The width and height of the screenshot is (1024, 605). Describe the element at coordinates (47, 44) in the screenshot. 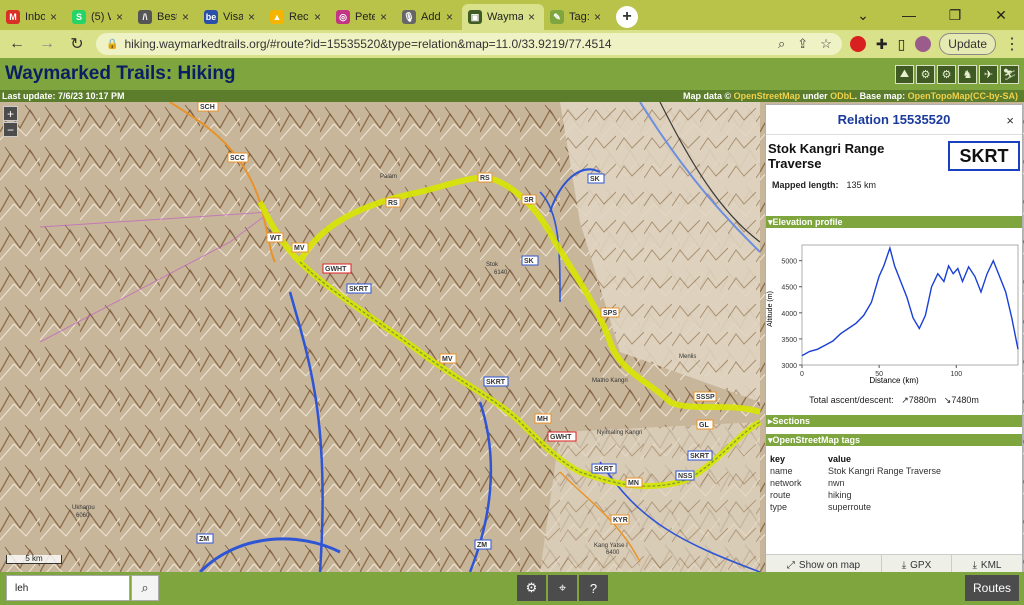

I see `forward-icon: →` at that location.